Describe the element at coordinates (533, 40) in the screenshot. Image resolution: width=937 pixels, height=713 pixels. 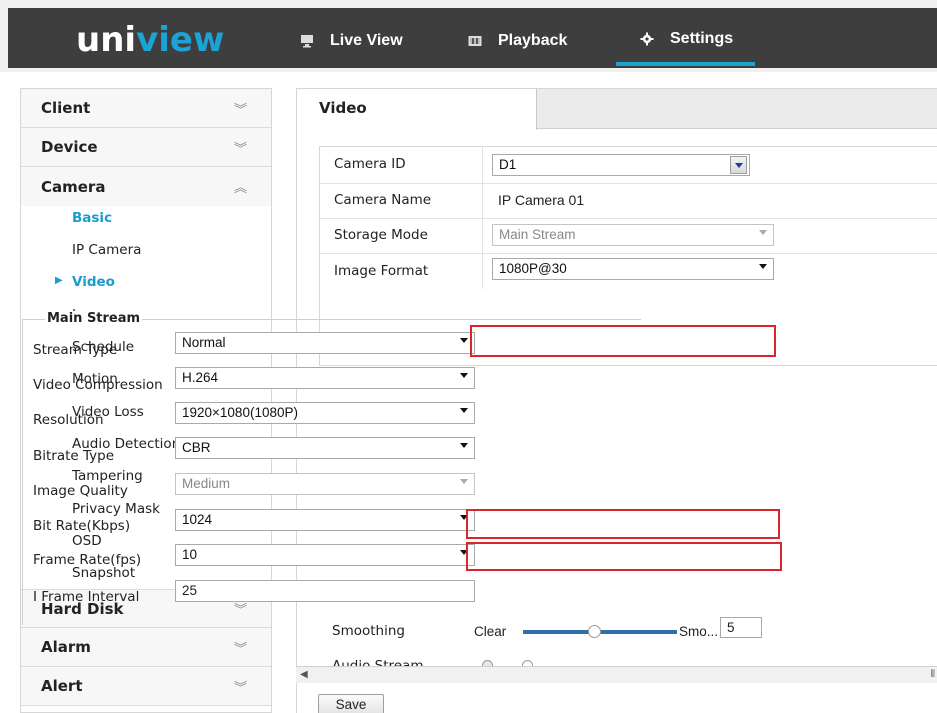
I see `nav-playback-label: Playback` at that location.